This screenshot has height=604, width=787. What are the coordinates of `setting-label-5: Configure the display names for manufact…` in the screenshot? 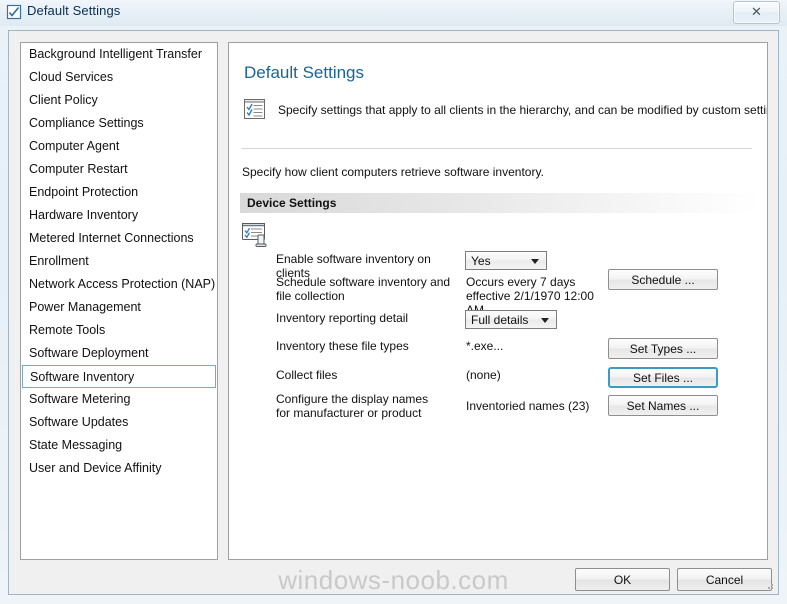 It's located at (352, 406).